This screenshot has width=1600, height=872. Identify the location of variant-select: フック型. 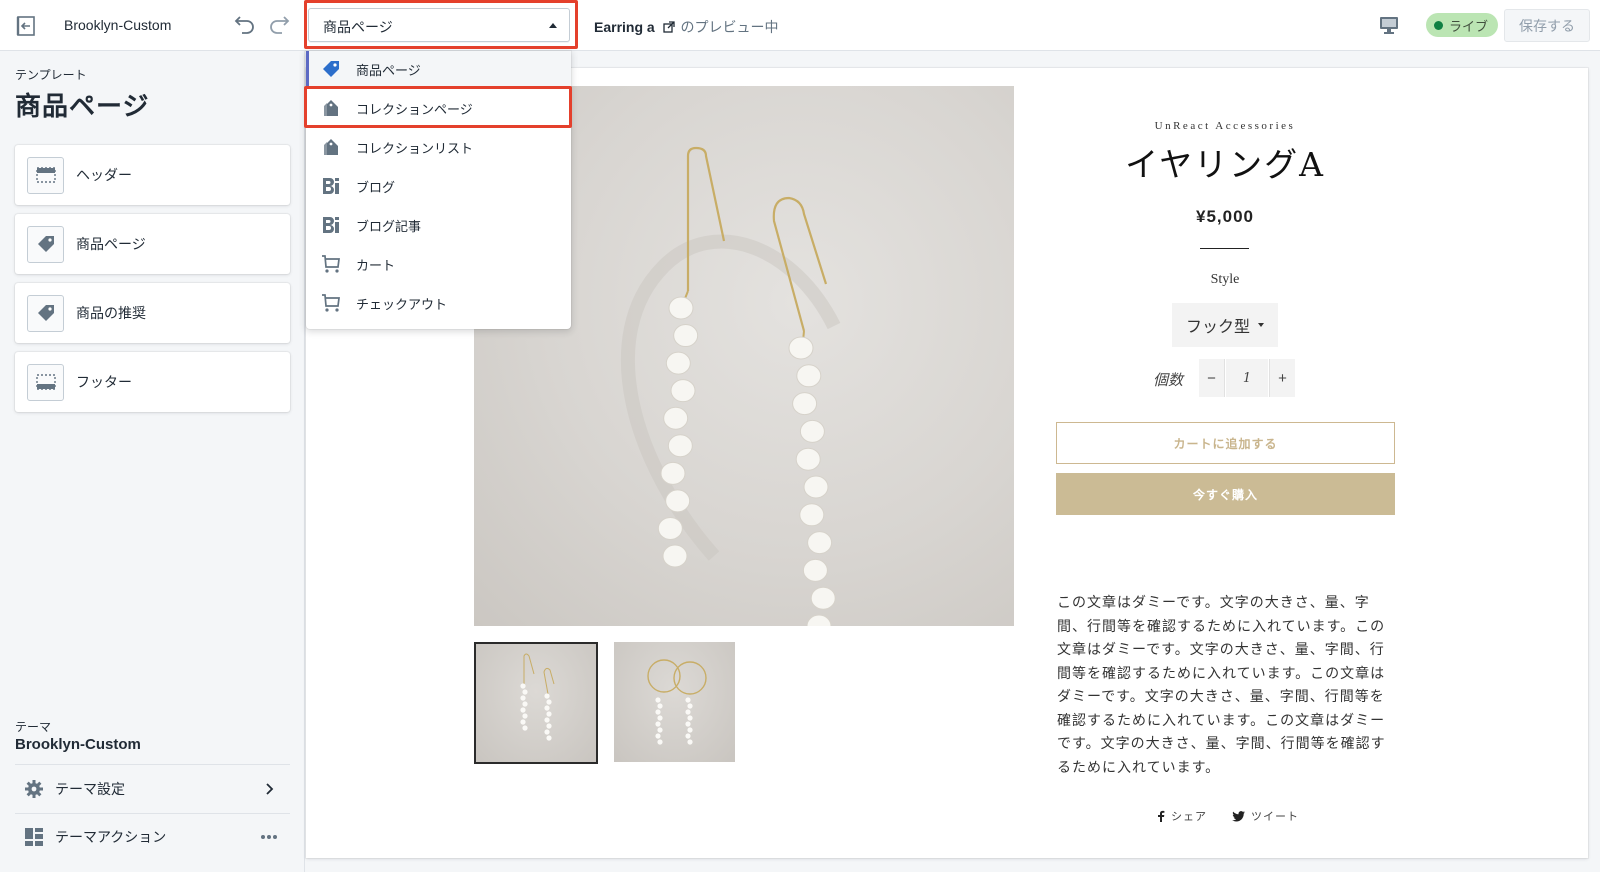
(1225, 325).